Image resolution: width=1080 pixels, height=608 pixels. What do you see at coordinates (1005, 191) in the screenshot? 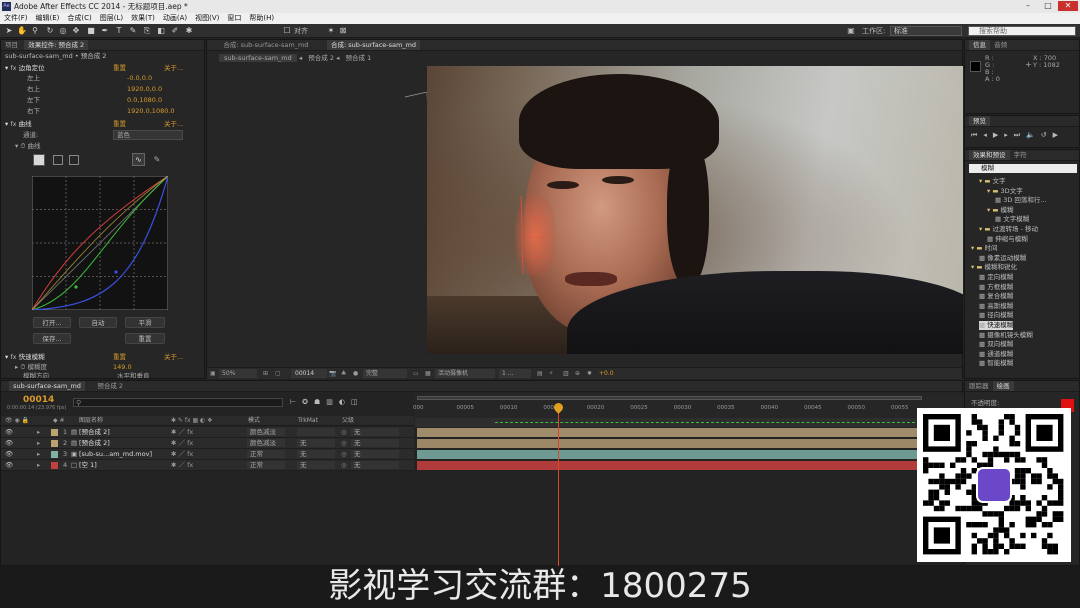
I see `effects-tree-item: ▾ ▬ 3D文字` at bounding box center [1005, 191].